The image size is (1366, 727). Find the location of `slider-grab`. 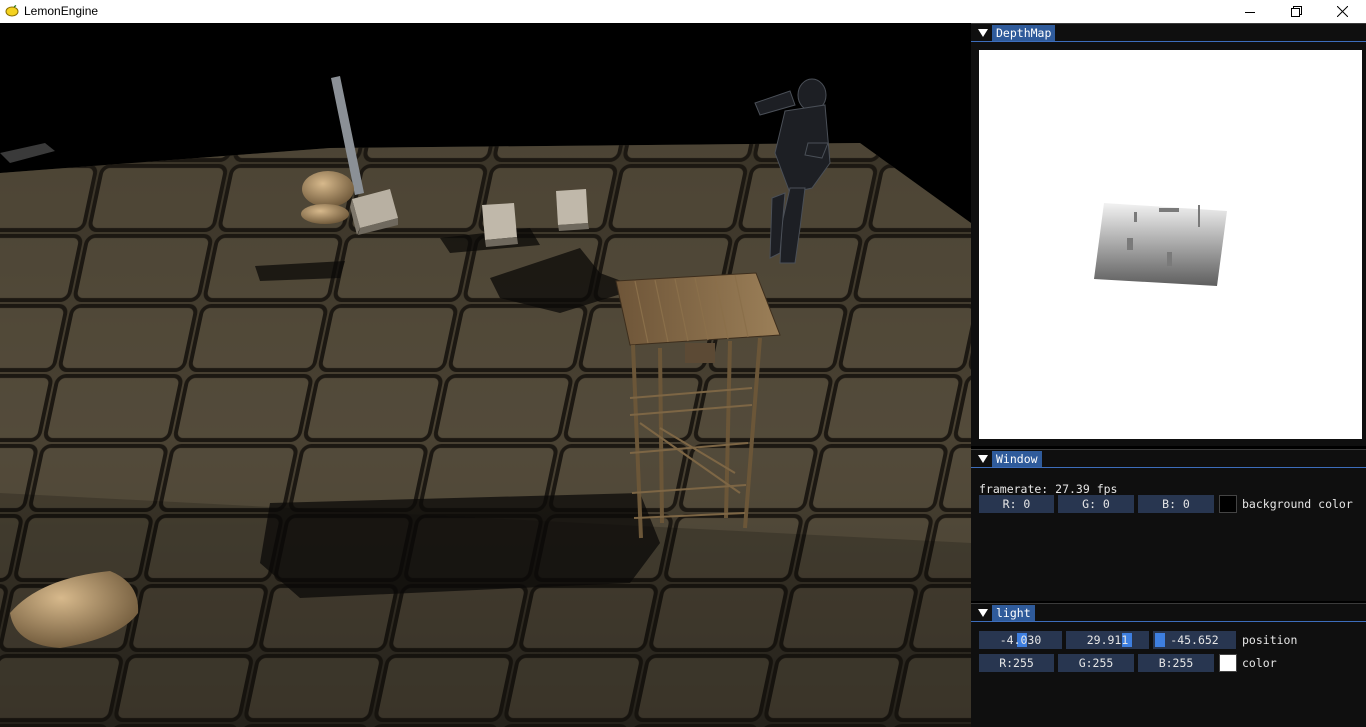

slider-grab is located at coordinates (1160, 640).